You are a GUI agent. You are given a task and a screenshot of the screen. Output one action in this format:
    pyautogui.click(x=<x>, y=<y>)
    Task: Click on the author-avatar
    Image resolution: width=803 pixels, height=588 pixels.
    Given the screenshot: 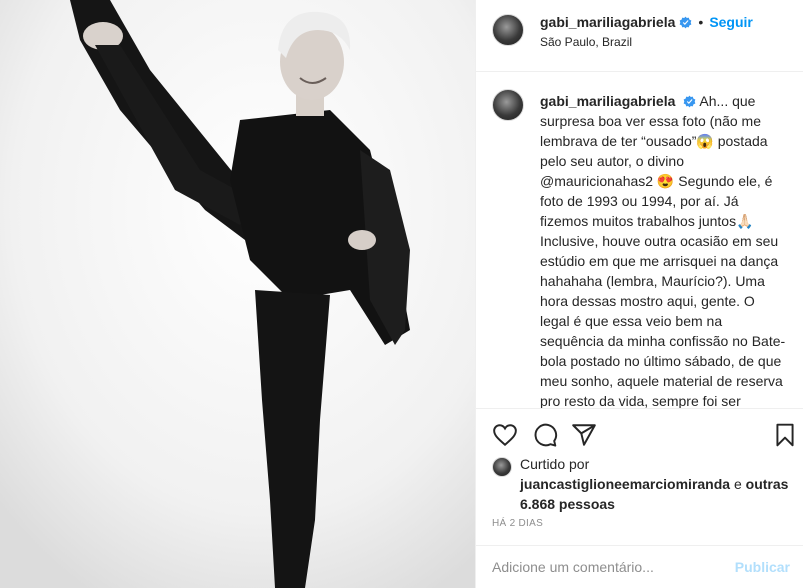 What is the action you would take?
    pyautogui.click(x=508, y=30)
    